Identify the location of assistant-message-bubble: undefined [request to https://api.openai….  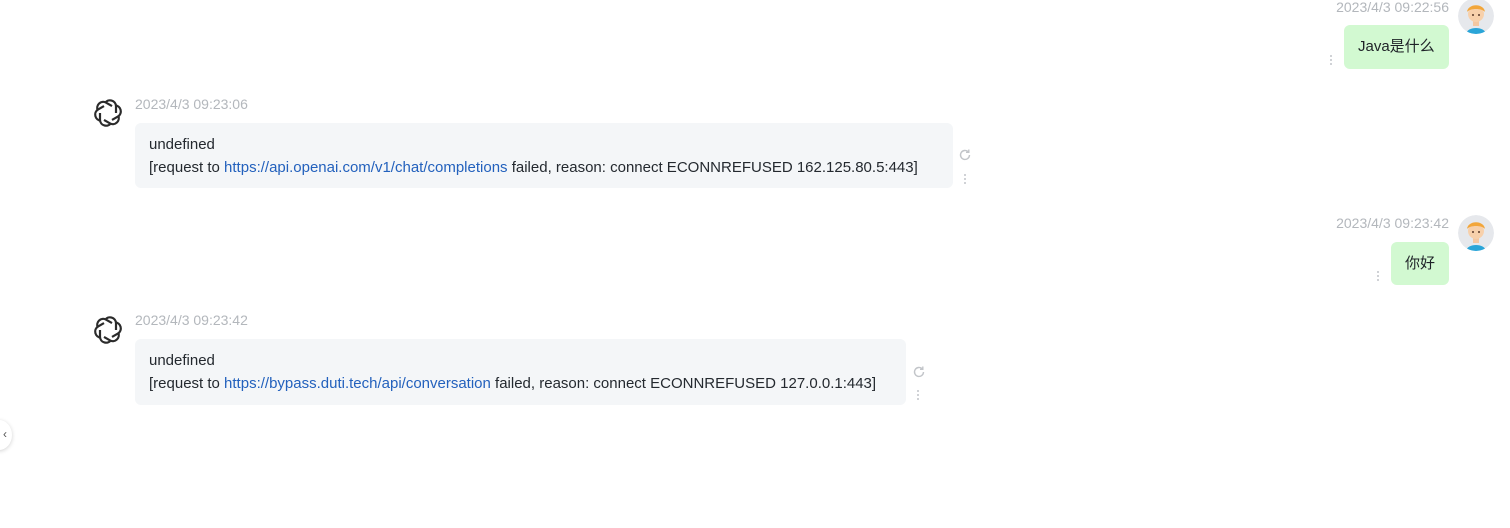
(544, 155).